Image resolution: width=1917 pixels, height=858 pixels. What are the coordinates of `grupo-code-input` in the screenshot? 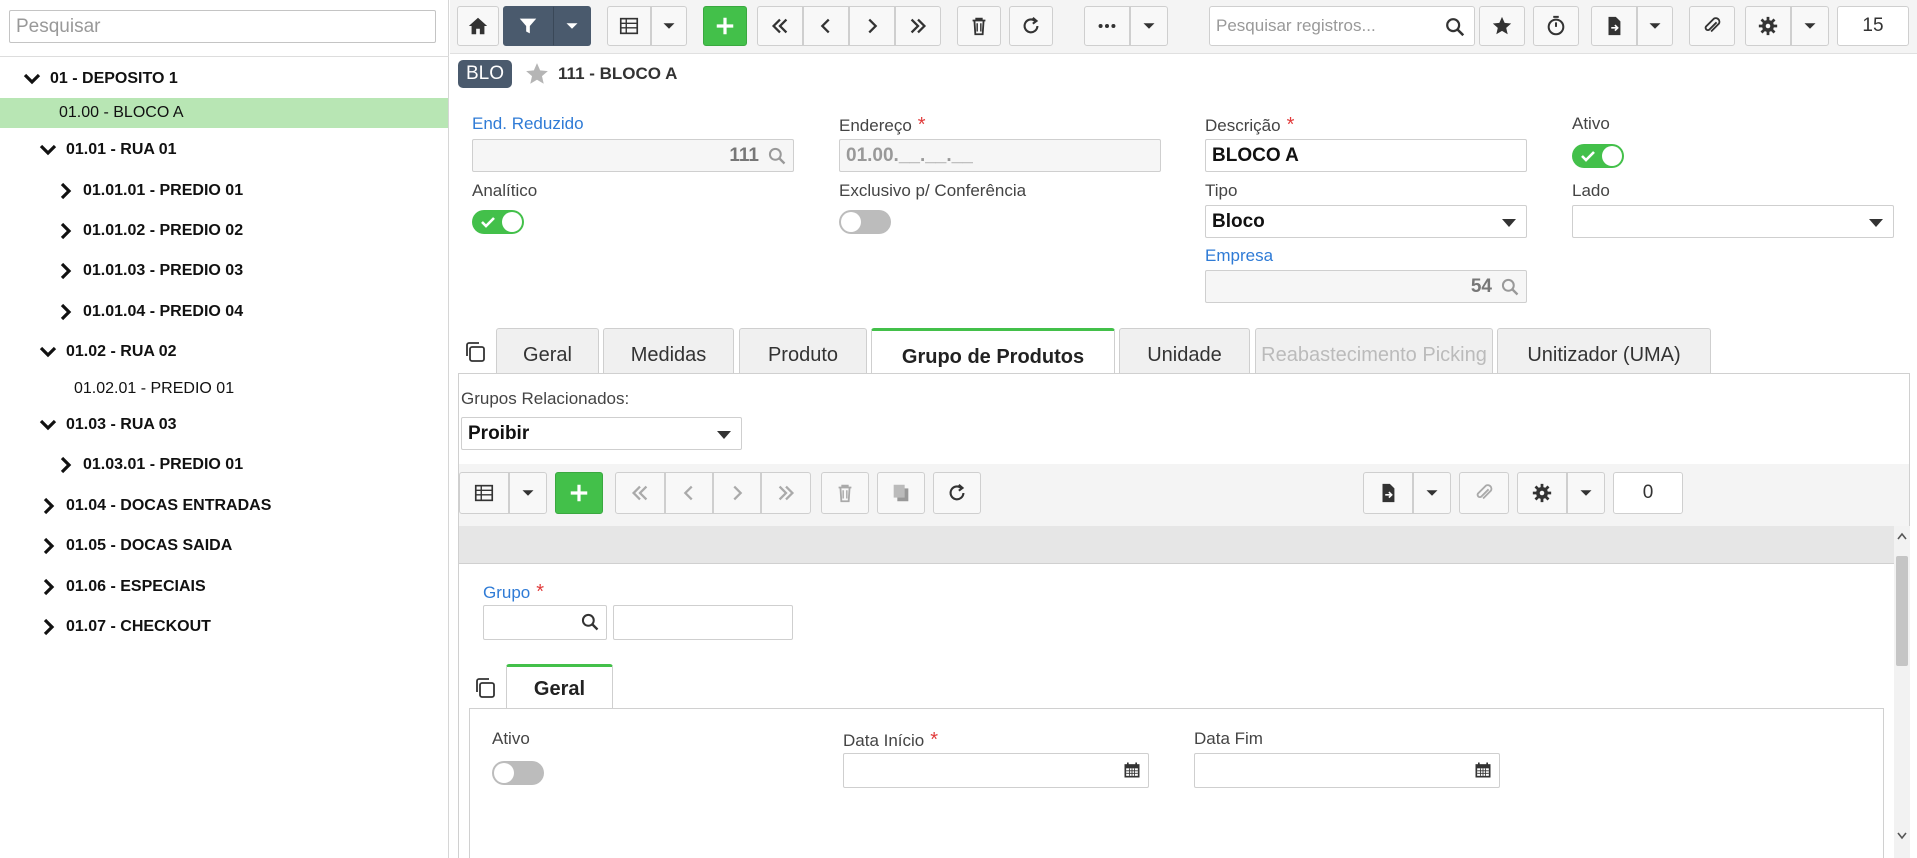 It's located at (545, 622).